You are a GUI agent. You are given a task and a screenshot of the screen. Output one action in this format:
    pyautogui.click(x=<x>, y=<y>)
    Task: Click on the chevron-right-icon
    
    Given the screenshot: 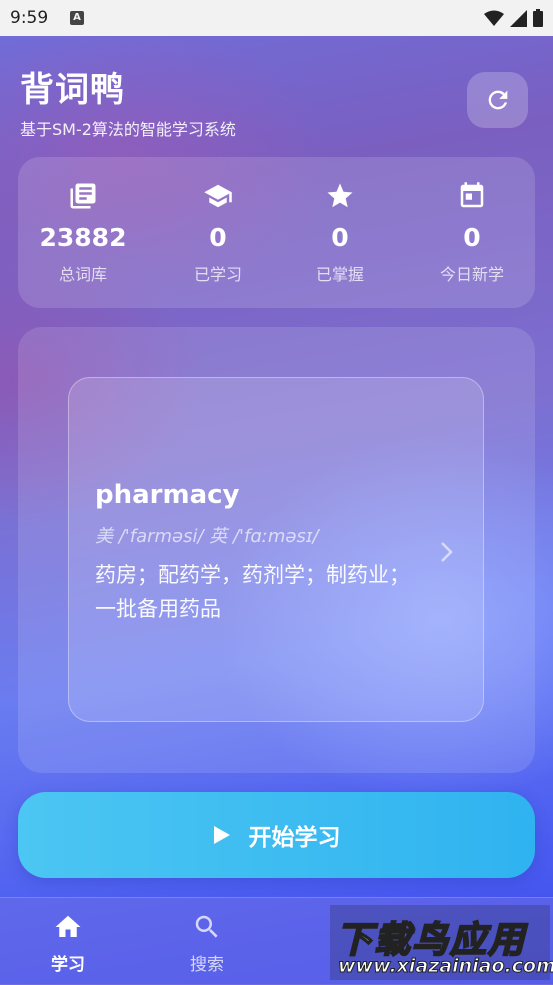 What is the action you would take?
    pyautogui.click(x=447, y=552)
    